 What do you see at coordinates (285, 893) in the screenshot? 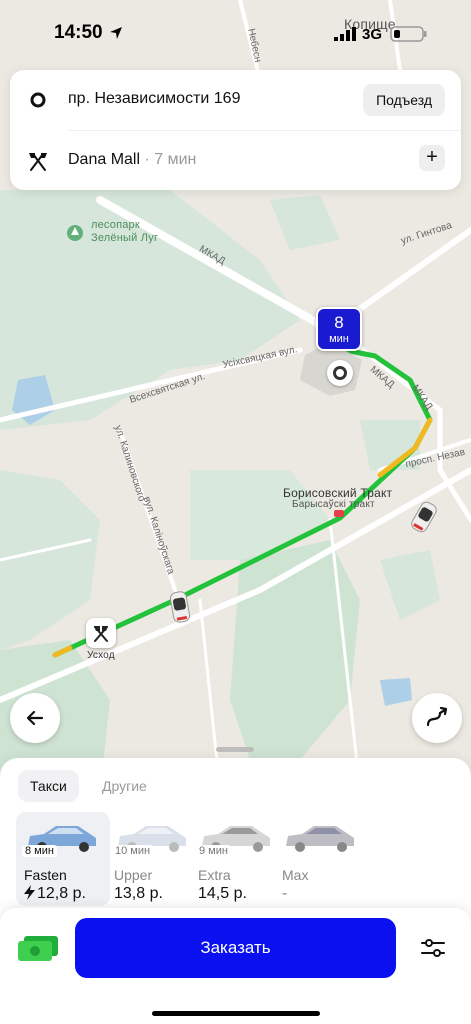
I see `tariff-price: -` at bounding box center [285, 893].